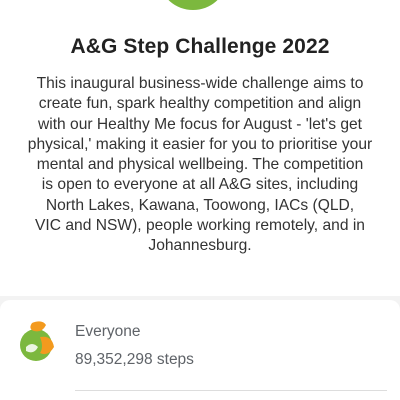  I want to click on entry-steps: 89,352,298 steps, so click(134, 359).